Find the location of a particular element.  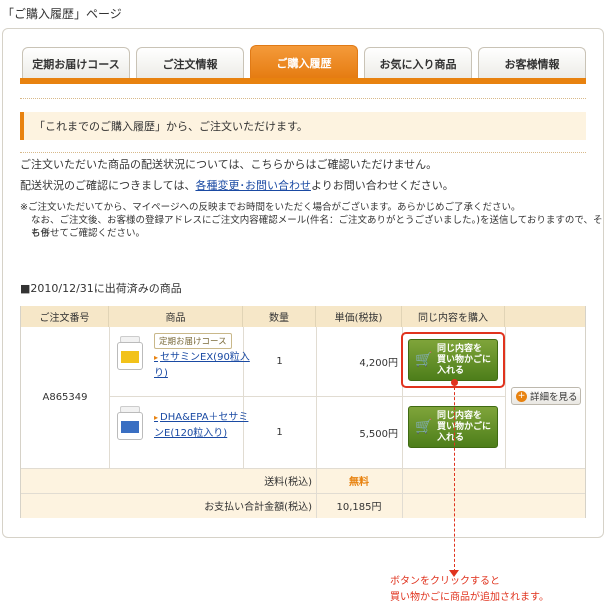

intro-text-after: よりお問い合わせください。 is located at coordinates (382, 185).